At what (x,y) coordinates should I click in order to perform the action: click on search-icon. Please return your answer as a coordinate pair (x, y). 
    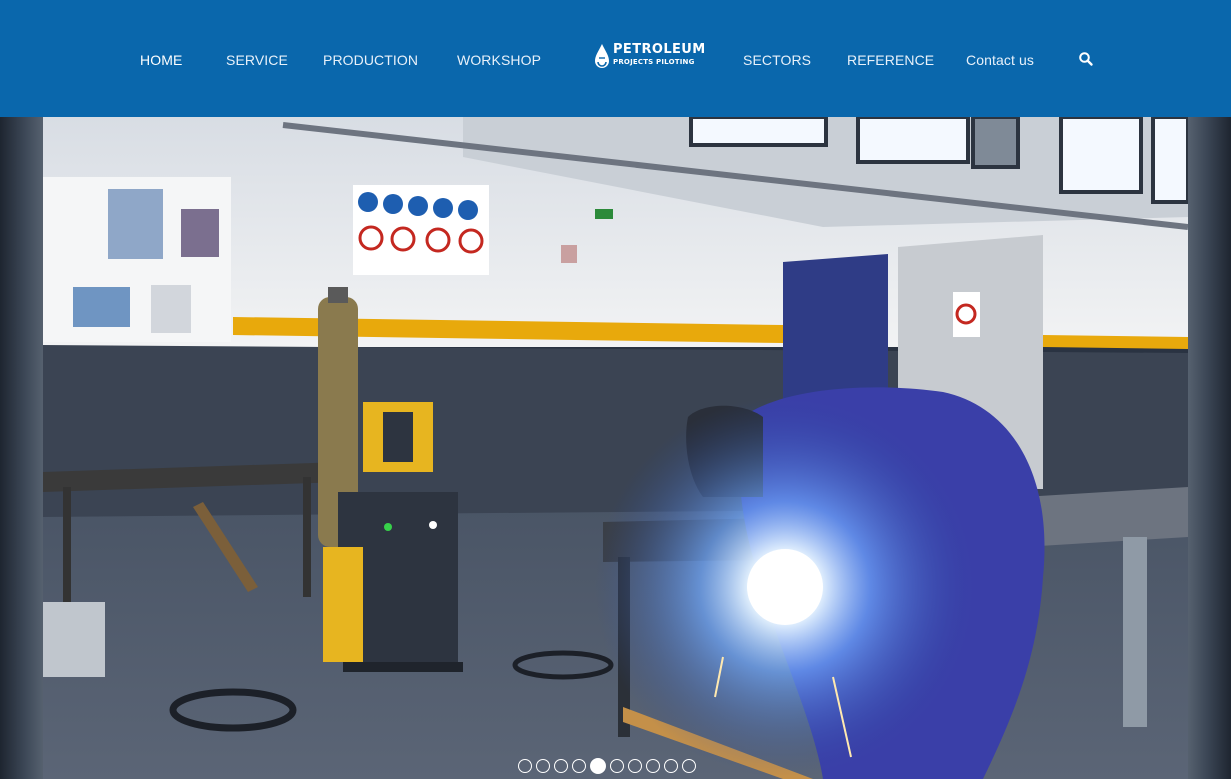
    Looking at the image, I should click on (1086, 59).